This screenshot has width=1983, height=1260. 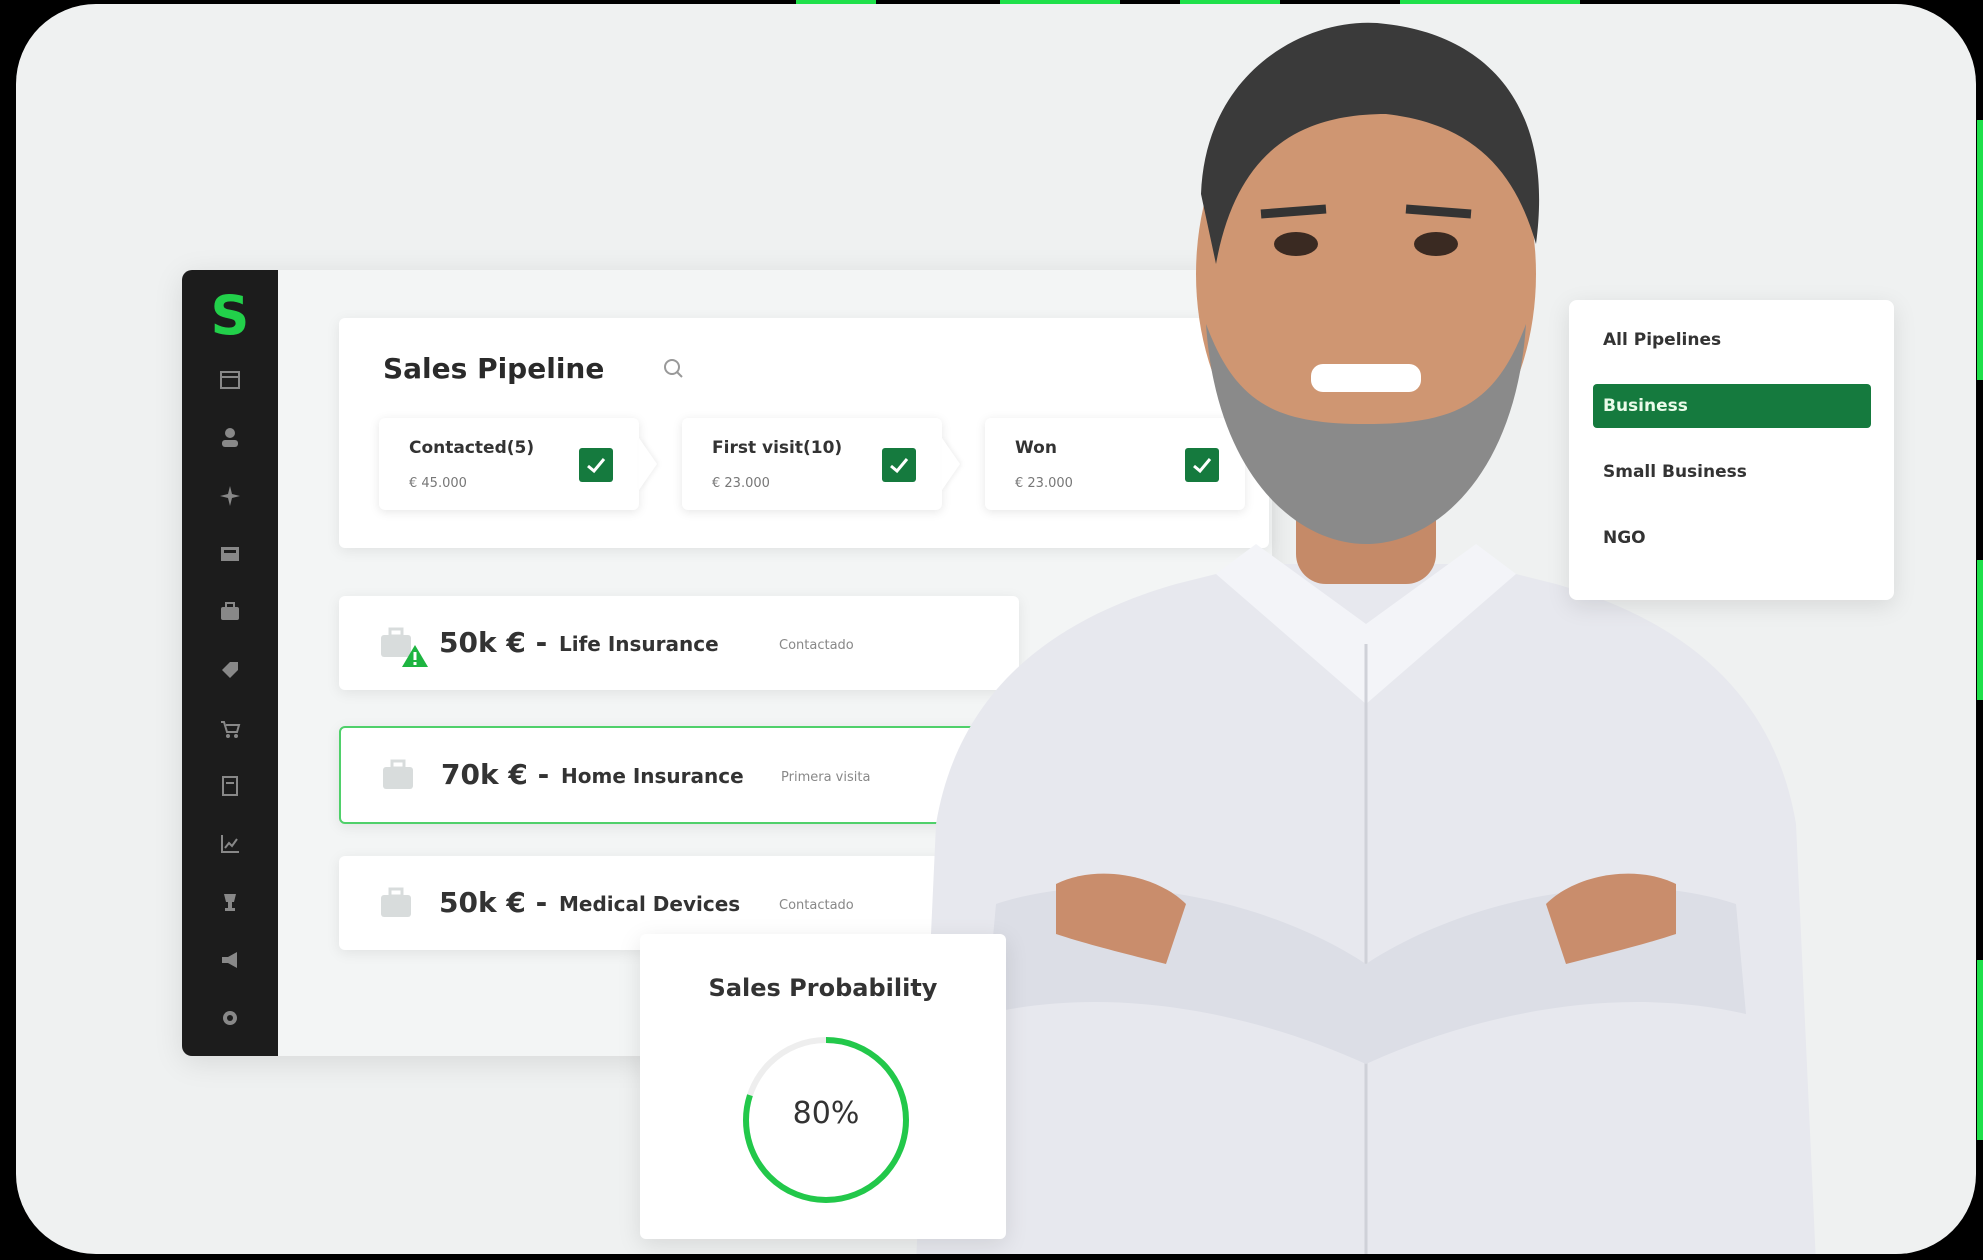 I want to click on sales-probability-card: Sales Probability 80%, so click(x=823, y=1086).